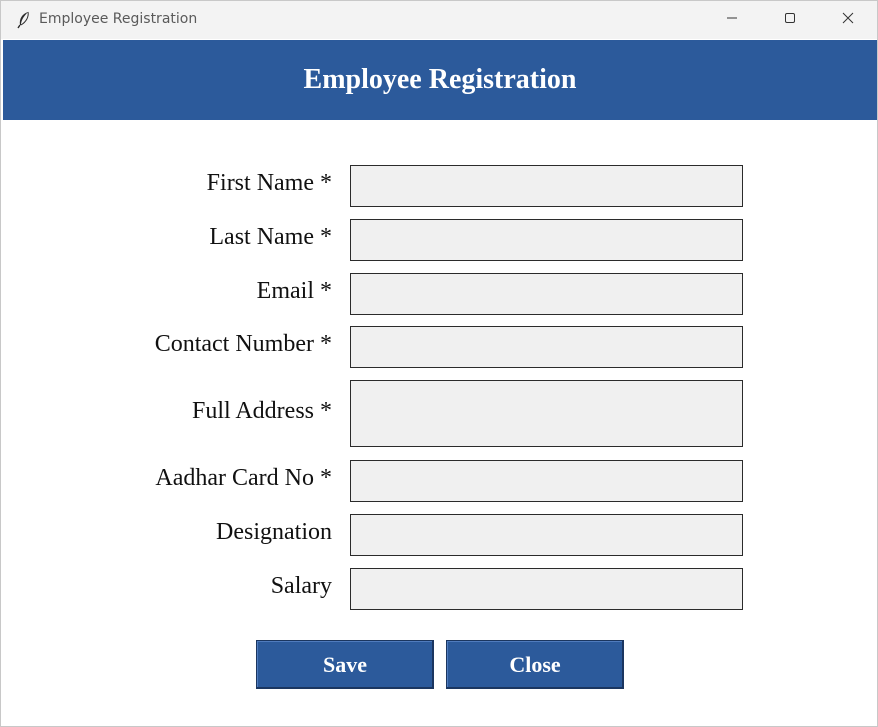 Image resolution: width=878 pixels, height=727 pixels. What do you see at coordinates (301, 586) in the screenshot?
I see `salary-label: Salary` at bounding box center [301, 586].